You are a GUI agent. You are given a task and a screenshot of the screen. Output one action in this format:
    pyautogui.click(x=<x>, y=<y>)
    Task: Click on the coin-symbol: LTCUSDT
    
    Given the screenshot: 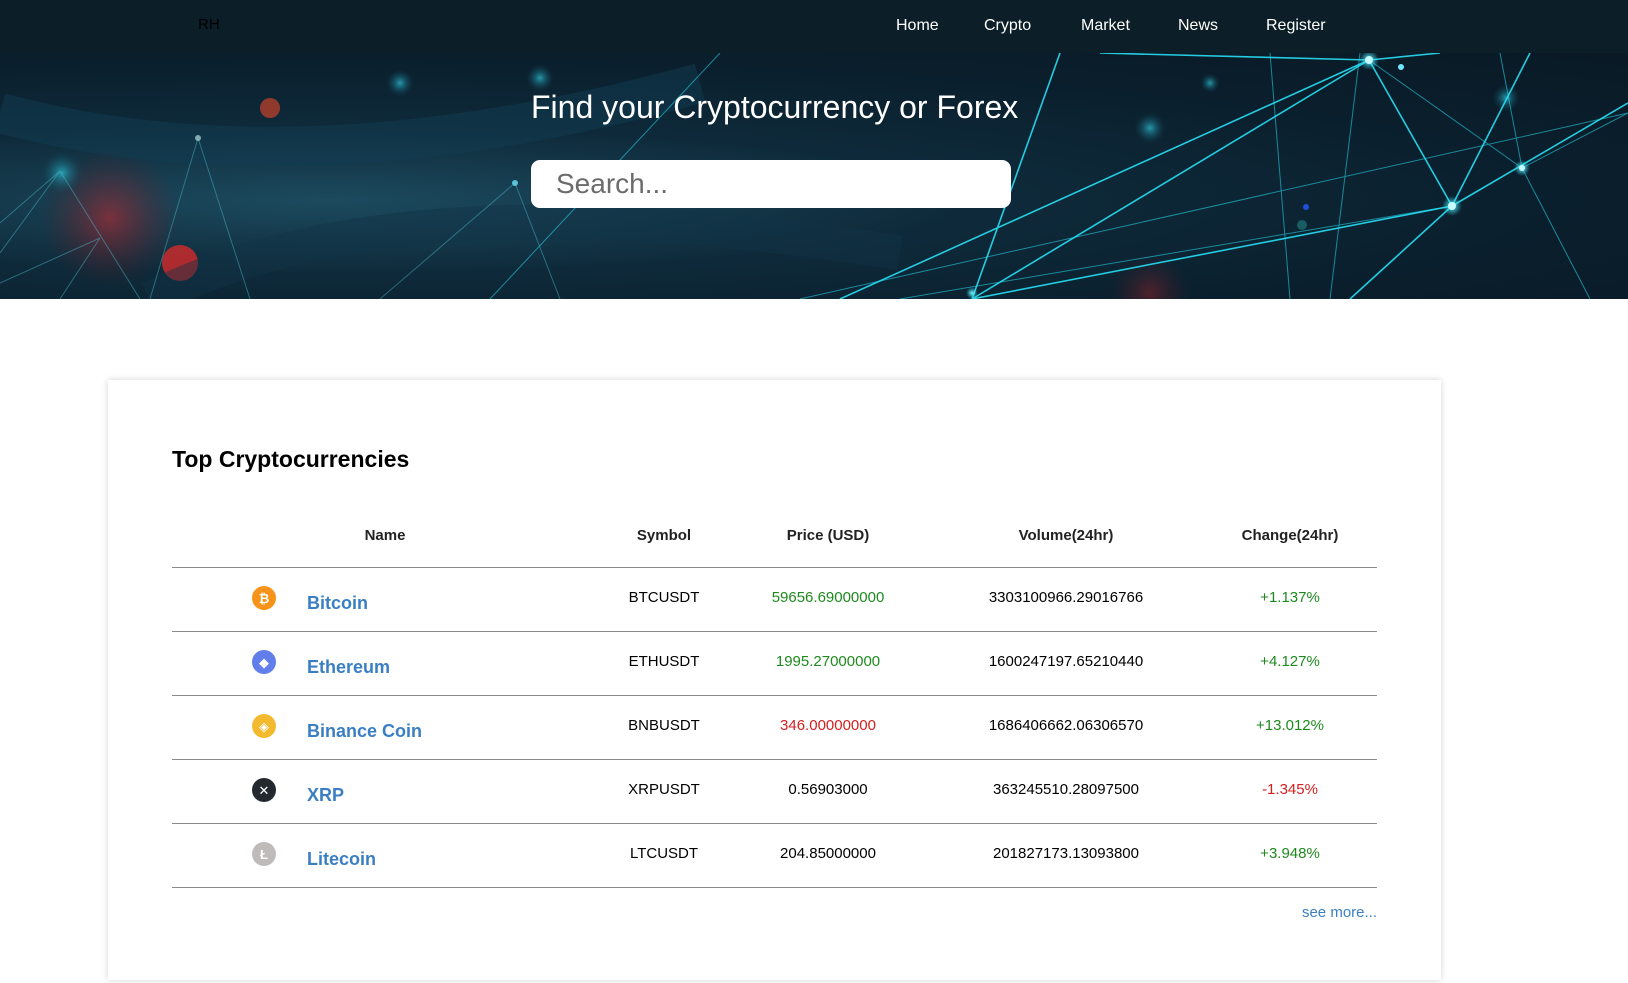 What is the action you would take?
    pyautogui.click(x=664, y=853)
    